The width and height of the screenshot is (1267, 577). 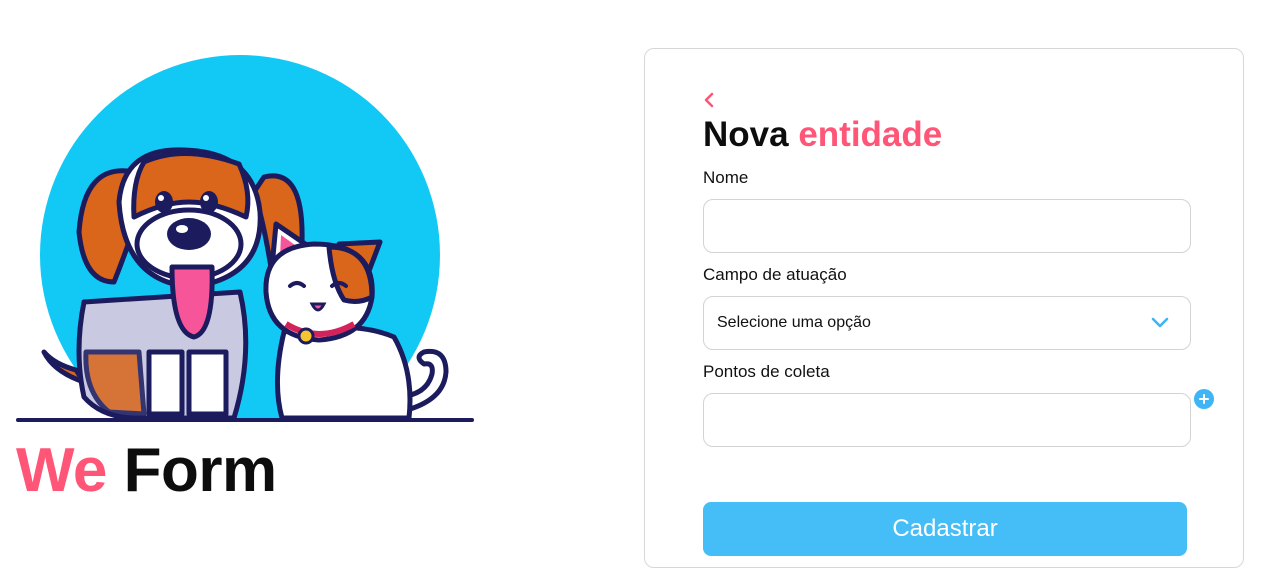 I want to click on pontos-de-coleta-input, so click(x=947, y=420).